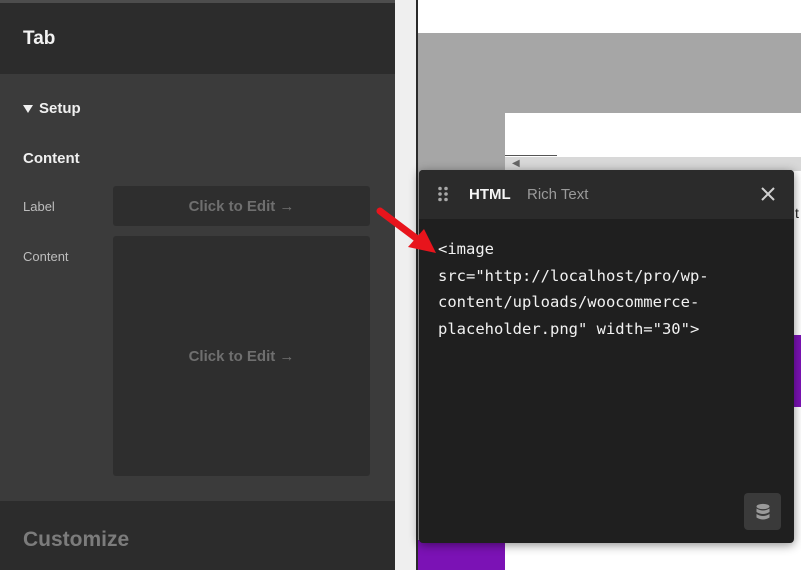 The height and width of the screenshot is (570, 801). What do you see at coordinates (653, 164) in the screenshot?
I see `preview-scroll-strip` at bounding box center [653, 164].